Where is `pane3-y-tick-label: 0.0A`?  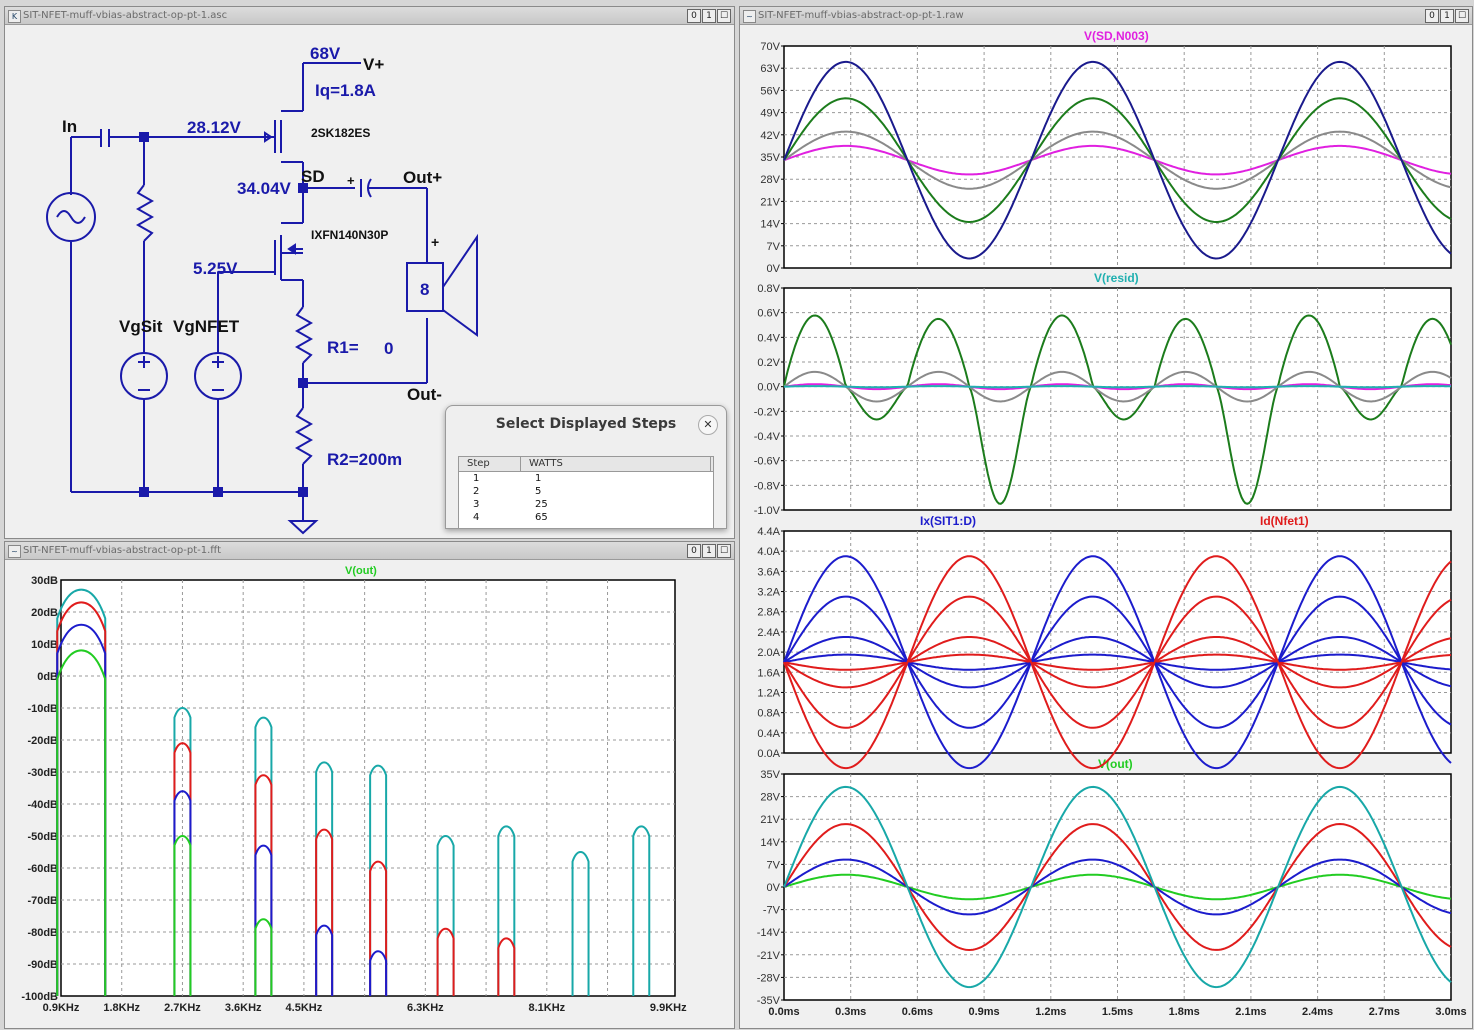
pane3-y-tick-label: 0.0A is located at coordinates (768, 754).